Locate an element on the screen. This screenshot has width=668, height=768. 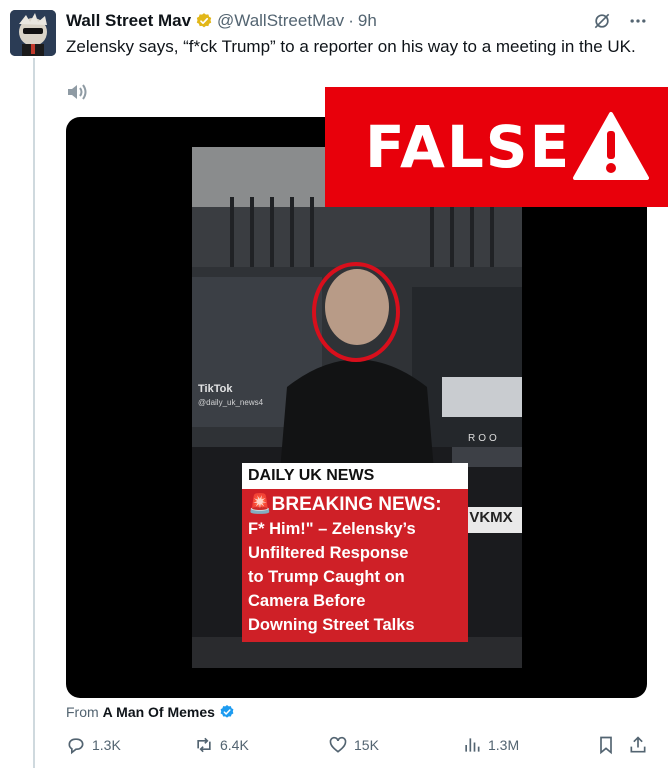
tweet-header: Wall Street Mav @WallStreetMav · 9h is located at coordinates (221, 21).